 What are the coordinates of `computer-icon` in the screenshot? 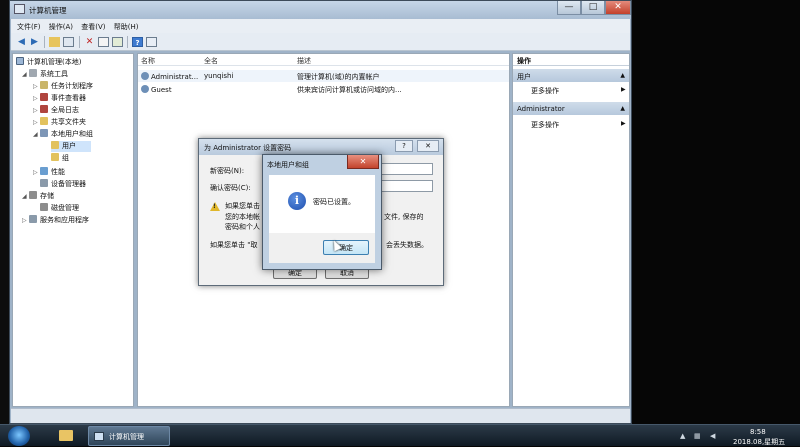 It's located at (20, 61).